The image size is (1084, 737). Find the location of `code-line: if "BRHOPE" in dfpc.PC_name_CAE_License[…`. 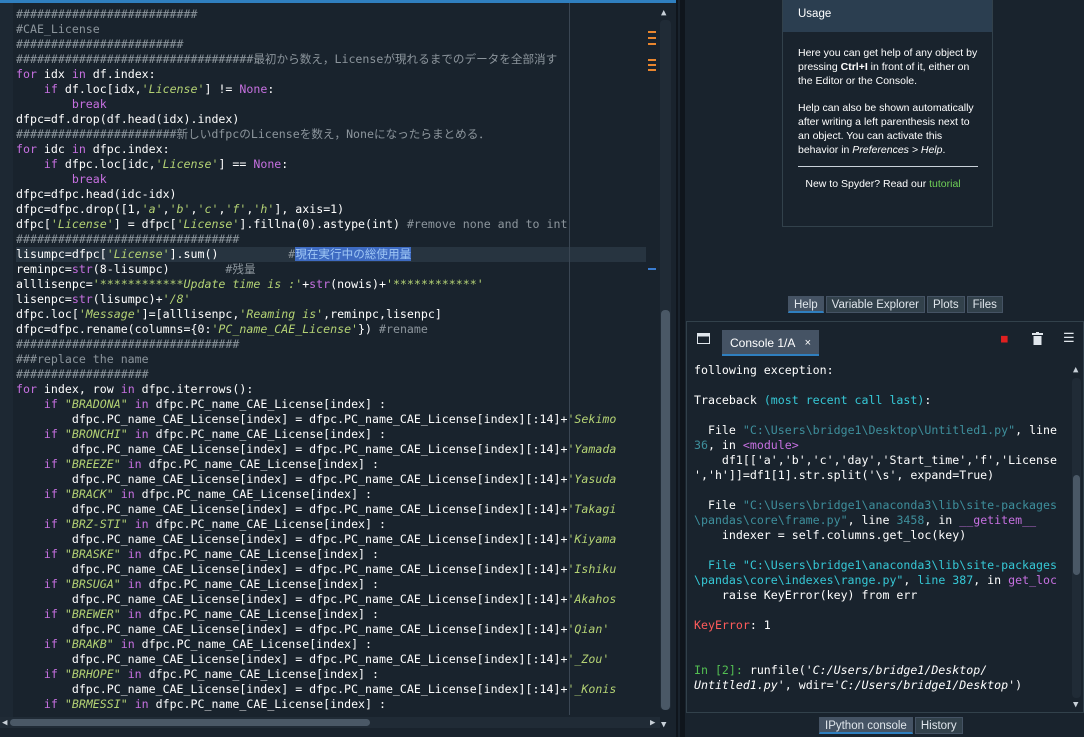

code-line: if "BRHOPE" in dfpc.PC_name_CAE_License[… is located at coordinates (331, 674).